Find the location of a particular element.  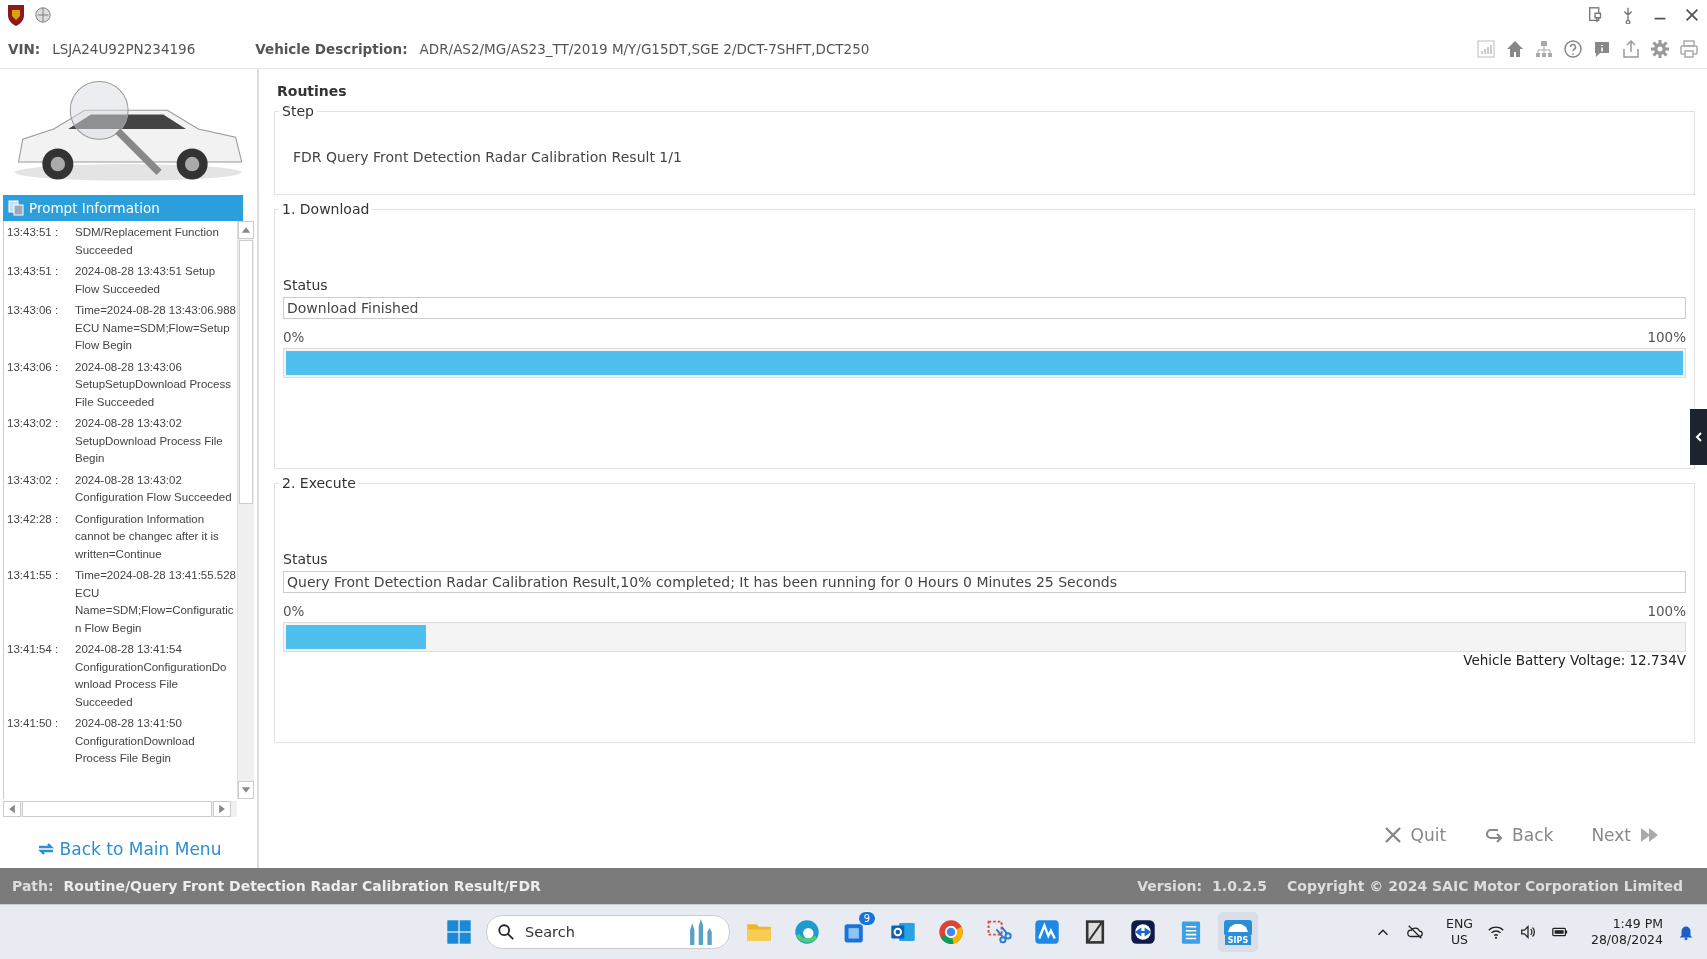

quit-button: Quit is located at coordinates (1414, 835).